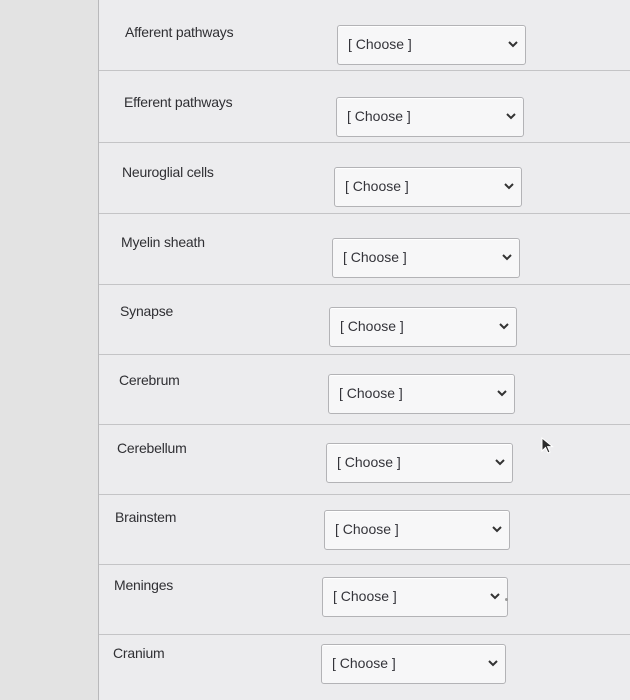  Describe the element at coordinates (179, 32) in the screenshot. I see `term-label: Afferent pathways` at that location.